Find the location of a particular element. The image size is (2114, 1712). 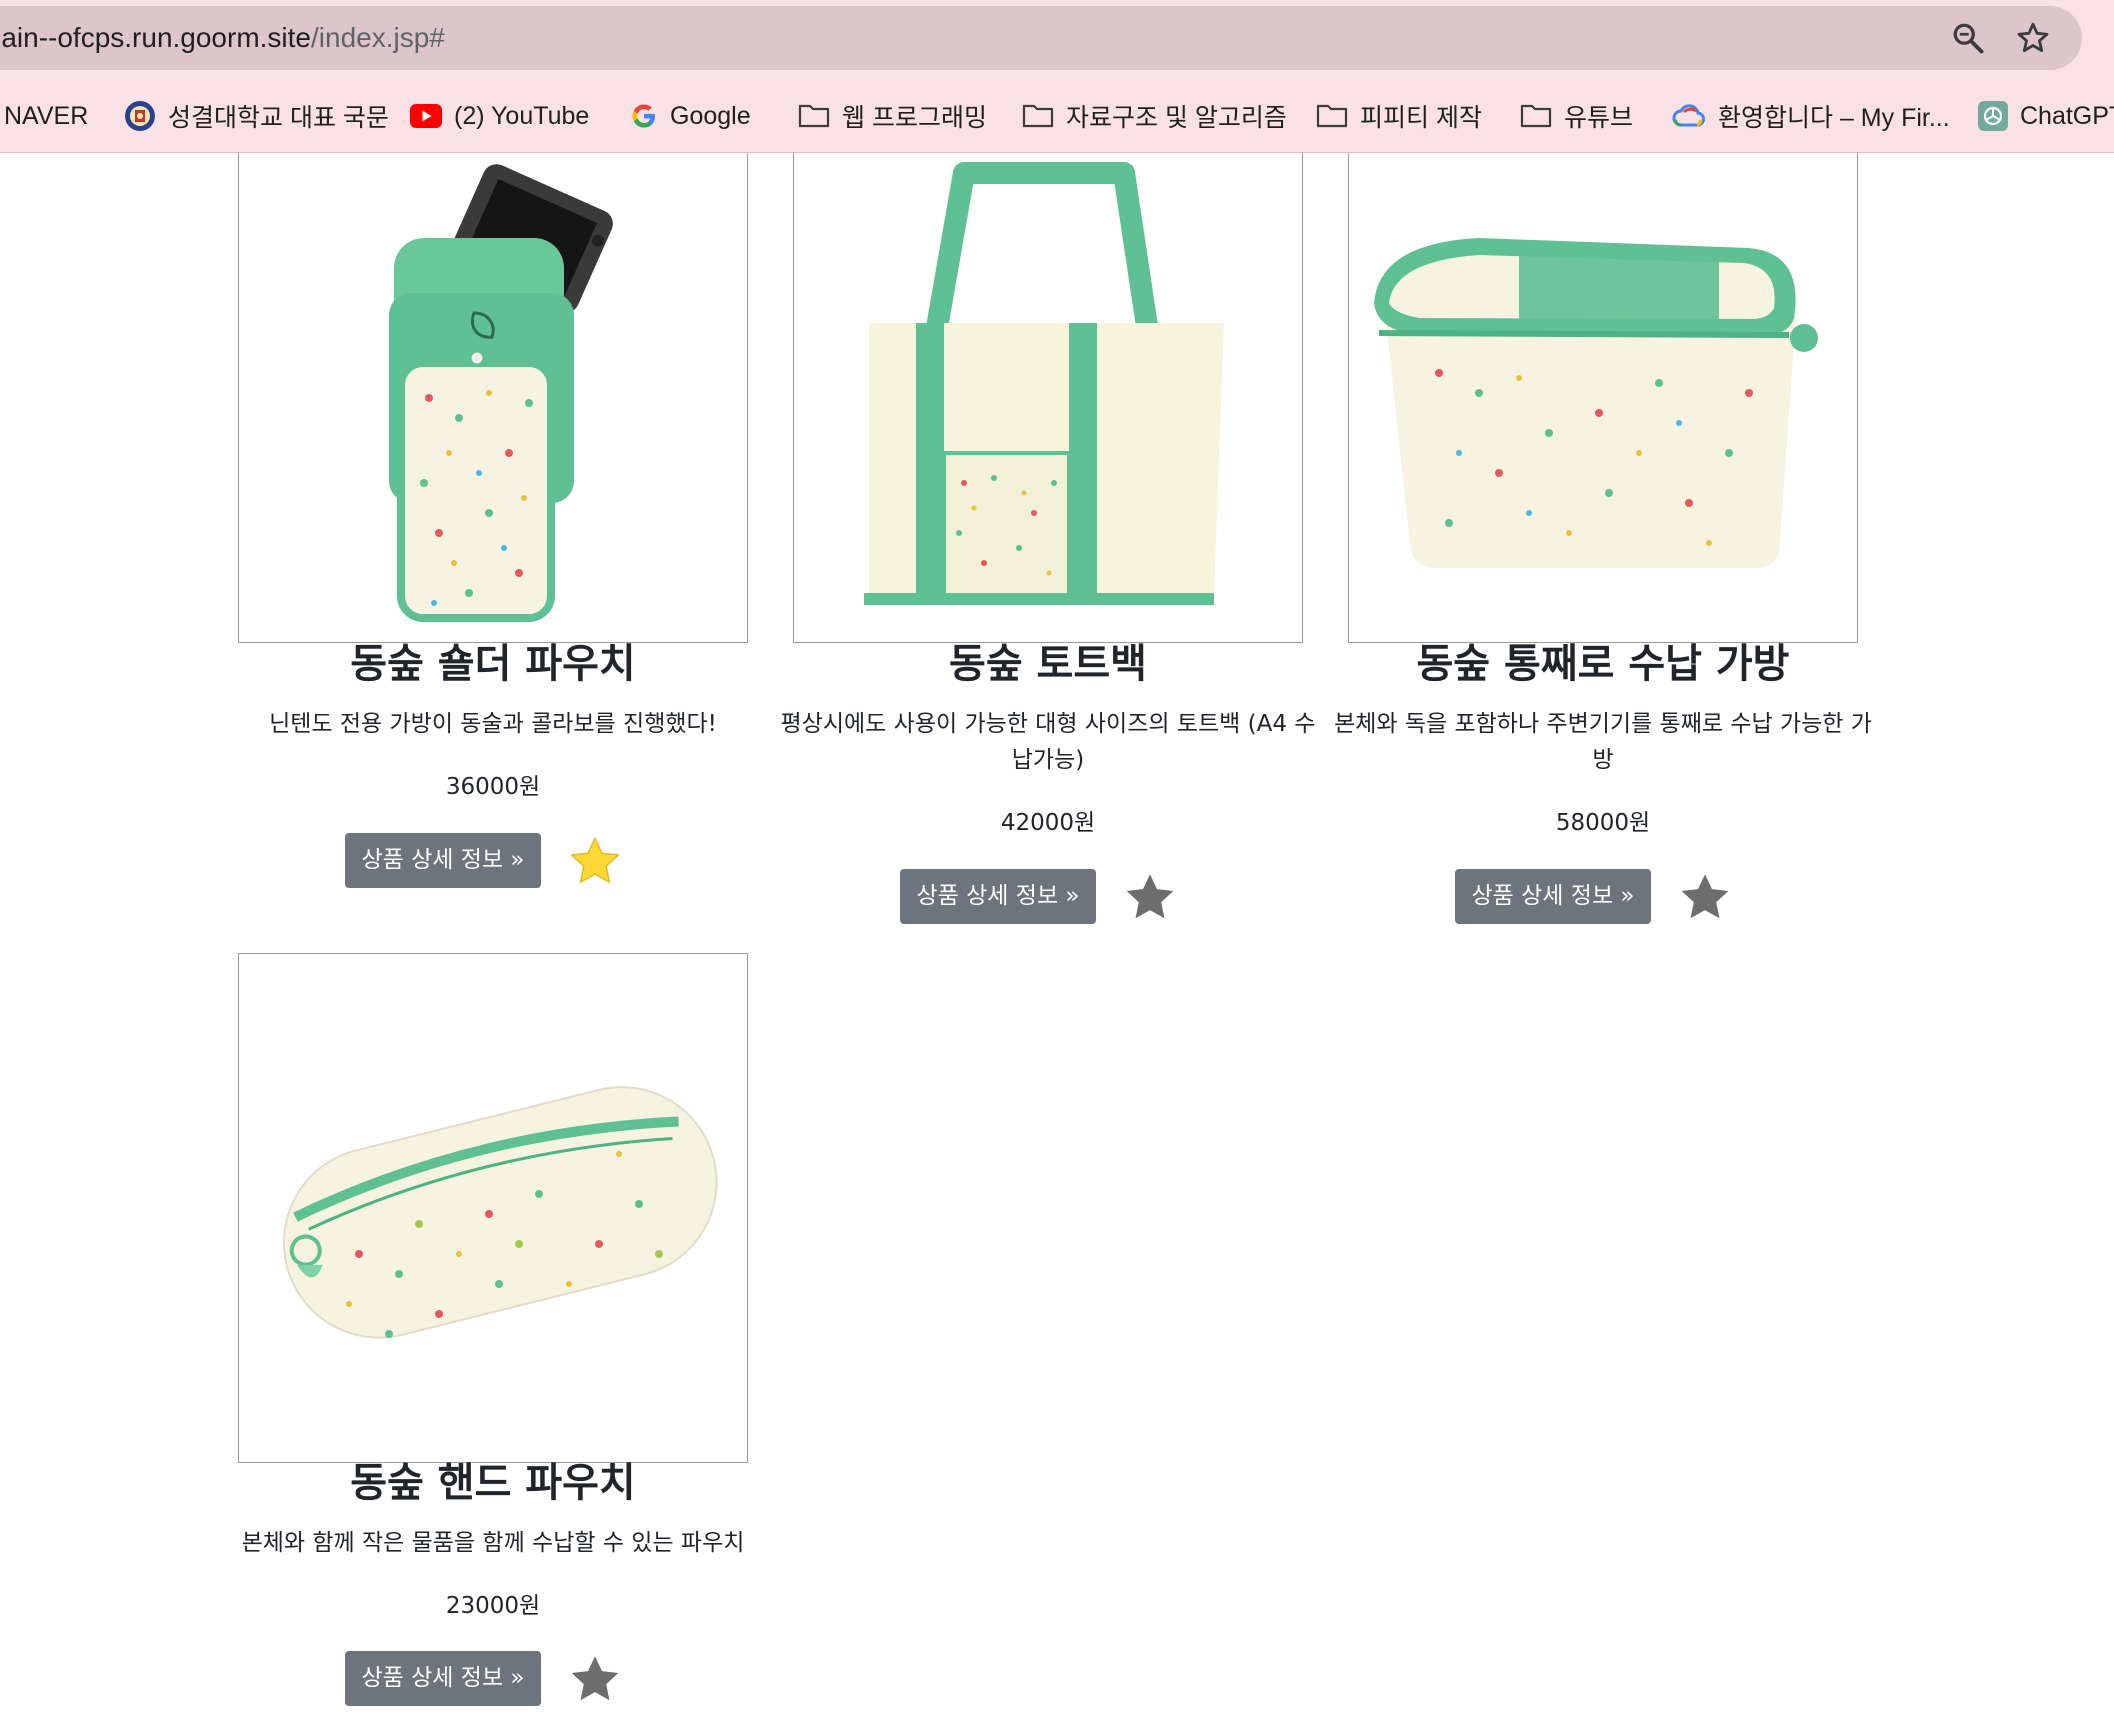

shoulder-pouch-image is located at coordinates (493, 398).